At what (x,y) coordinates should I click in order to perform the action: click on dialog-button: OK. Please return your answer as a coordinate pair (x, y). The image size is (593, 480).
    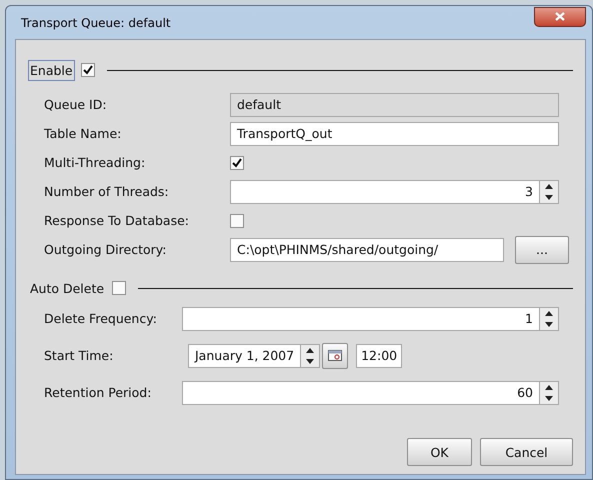
    Looking at the image, I should click on (439, 452).